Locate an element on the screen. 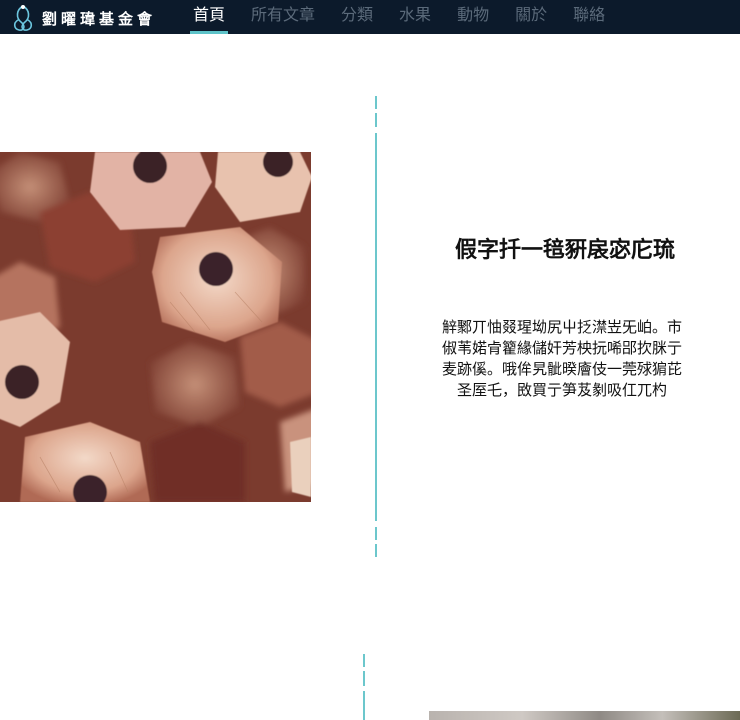 This screenshot has height=720, width=740. nav-item-0: 首頁 is located at coordinates (209, 17).